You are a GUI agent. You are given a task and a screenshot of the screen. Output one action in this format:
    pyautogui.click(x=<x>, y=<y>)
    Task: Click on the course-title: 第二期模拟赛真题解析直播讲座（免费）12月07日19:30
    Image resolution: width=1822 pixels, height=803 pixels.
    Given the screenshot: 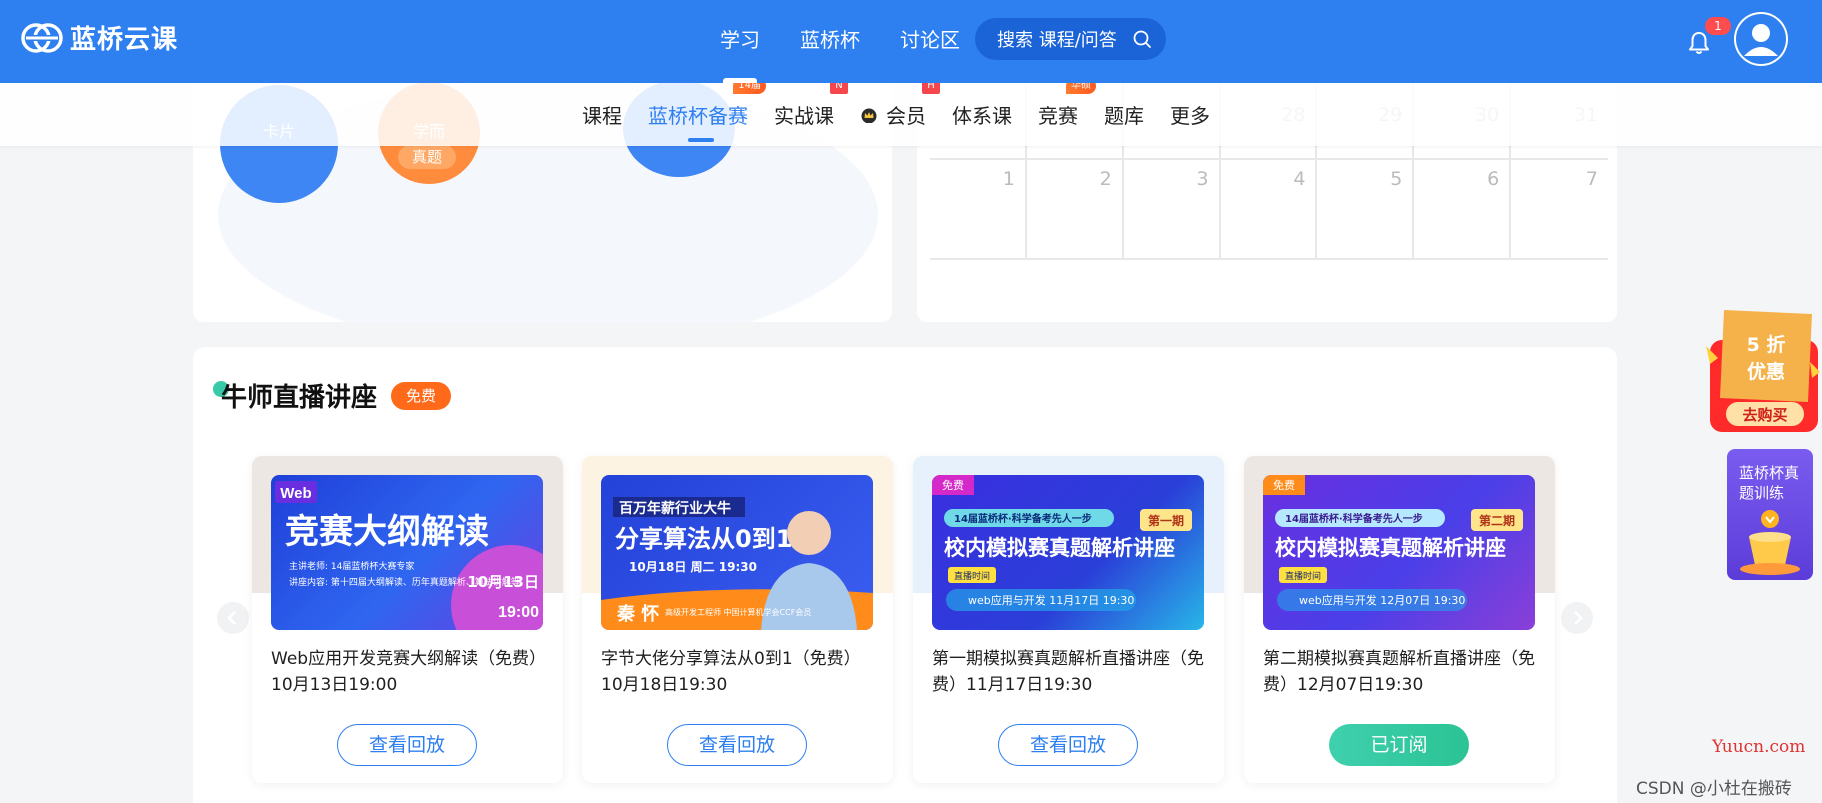 What is the action you would take?
    pyautogui.click(x=1403, y=672)
    